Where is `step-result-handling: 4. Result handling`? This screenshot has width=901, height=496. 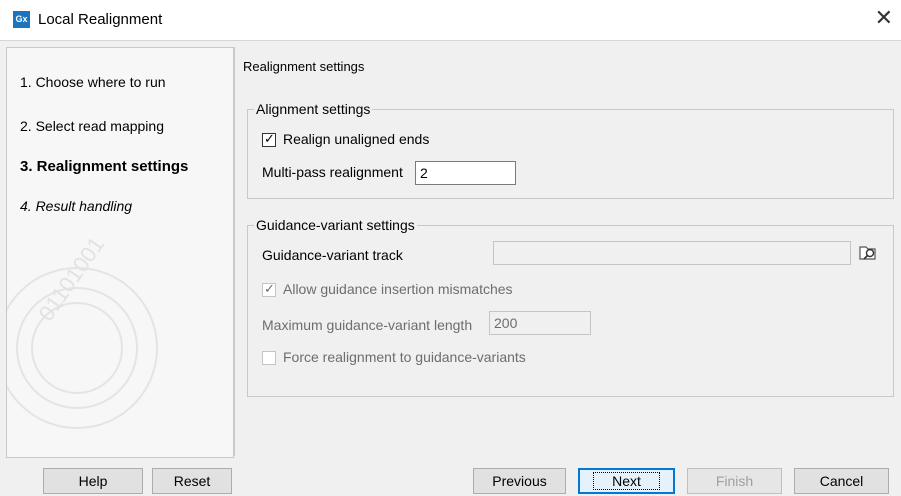 step-result-handling: 4. Result handling is located at coordinates (76, 206).